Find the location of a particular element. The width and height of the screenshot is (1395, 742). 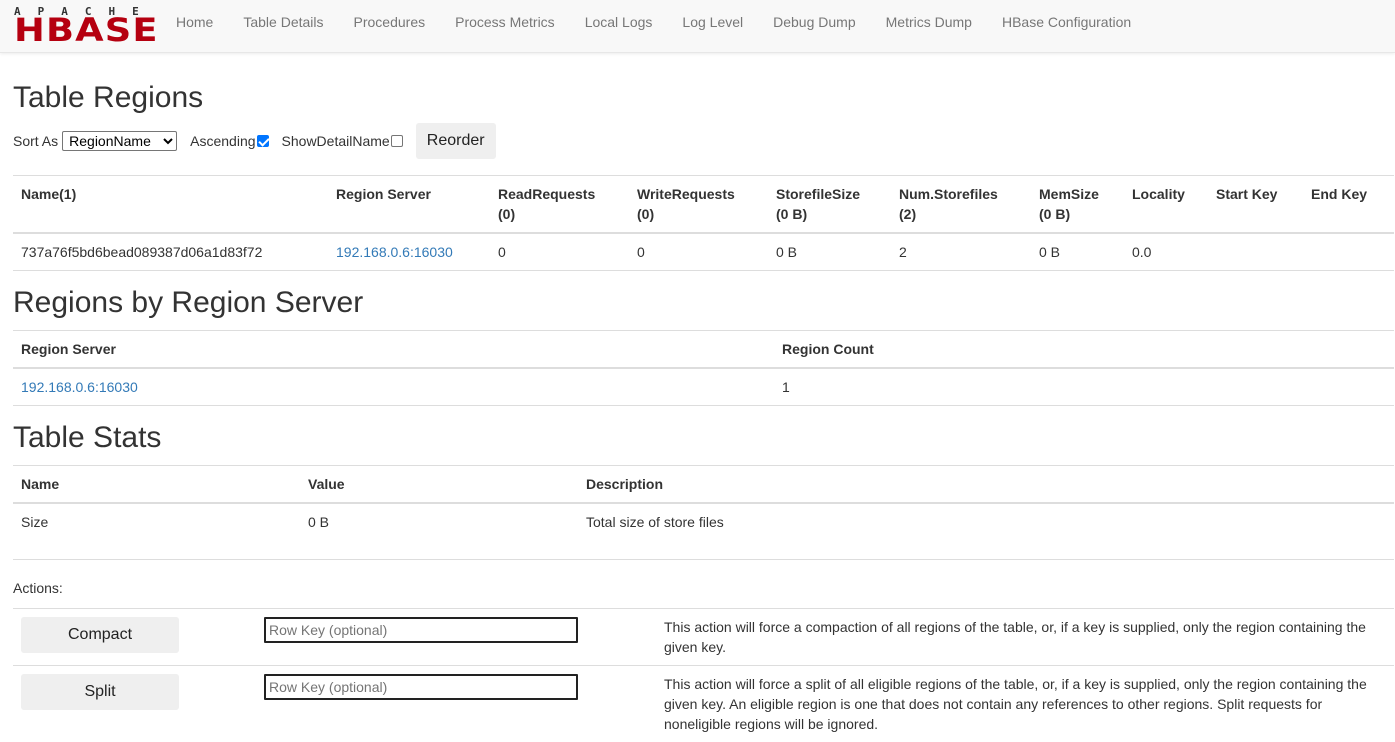

stat-value: 0 B is located at coordinates (439, 531).